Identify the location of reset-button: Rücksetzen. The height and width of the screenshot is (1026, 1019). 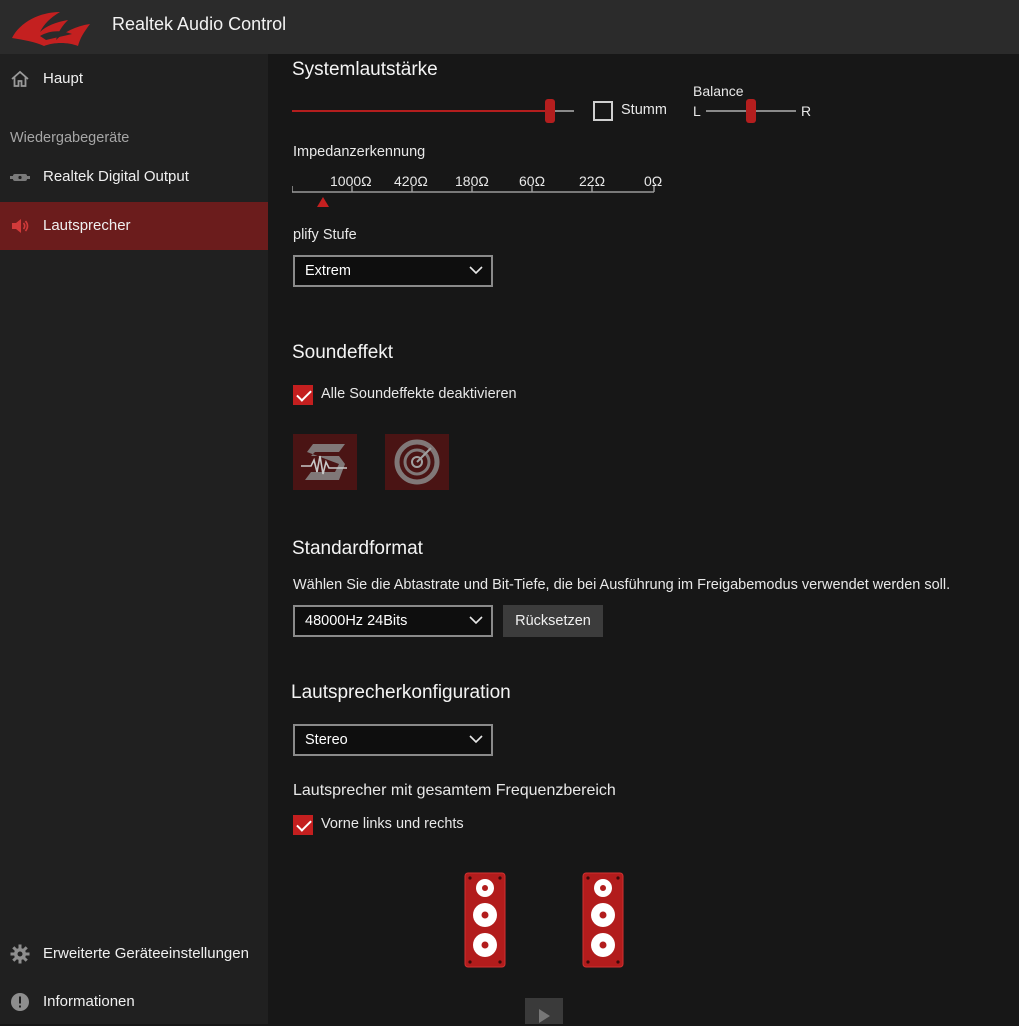
(553, 621).